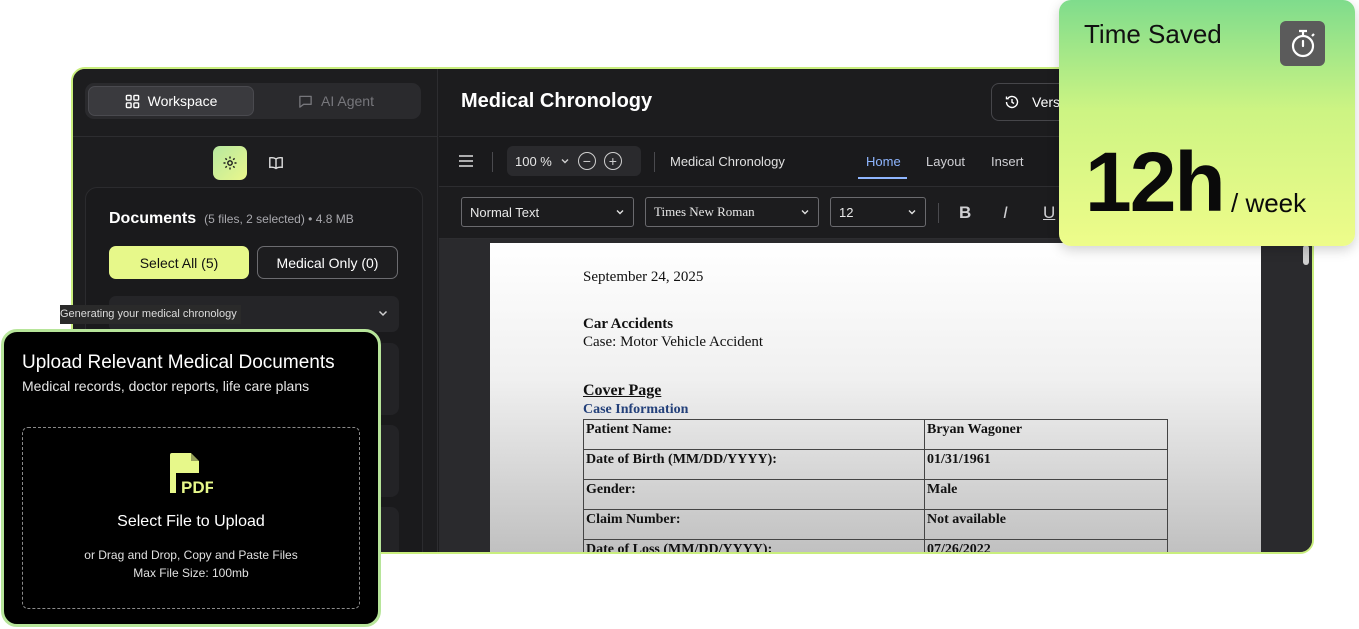  Describe the element at coordinates (754, 524) in the screenshot. I see `table-cell-label: Claim Number:` at that location.